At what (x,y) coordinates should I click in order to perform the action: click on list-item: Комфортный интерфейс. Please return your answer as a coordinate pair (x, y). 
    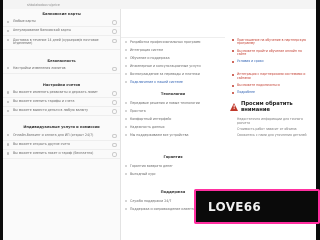
    Looking at the image, I should click on (173, 119).